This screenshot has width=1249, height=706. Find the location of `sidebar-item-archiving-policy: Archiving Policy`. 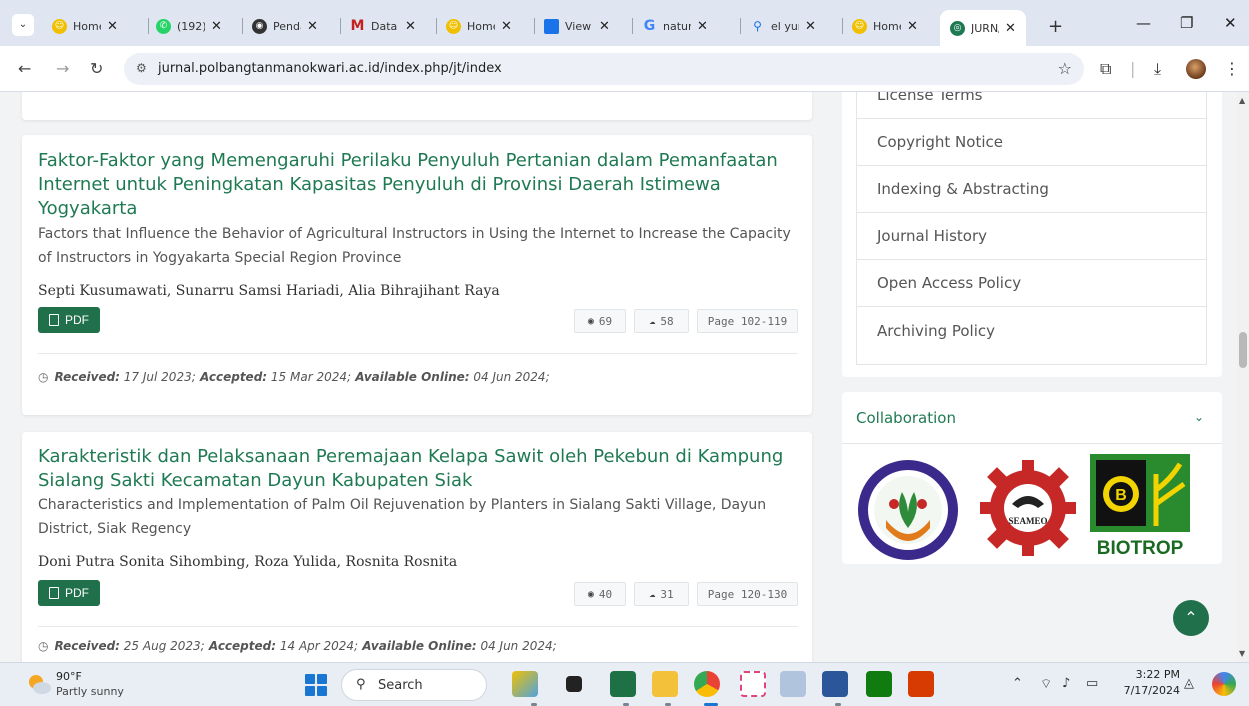

sidebar-item-archiving-policy: Archiving Policy is located at coordinates (1031, 330).